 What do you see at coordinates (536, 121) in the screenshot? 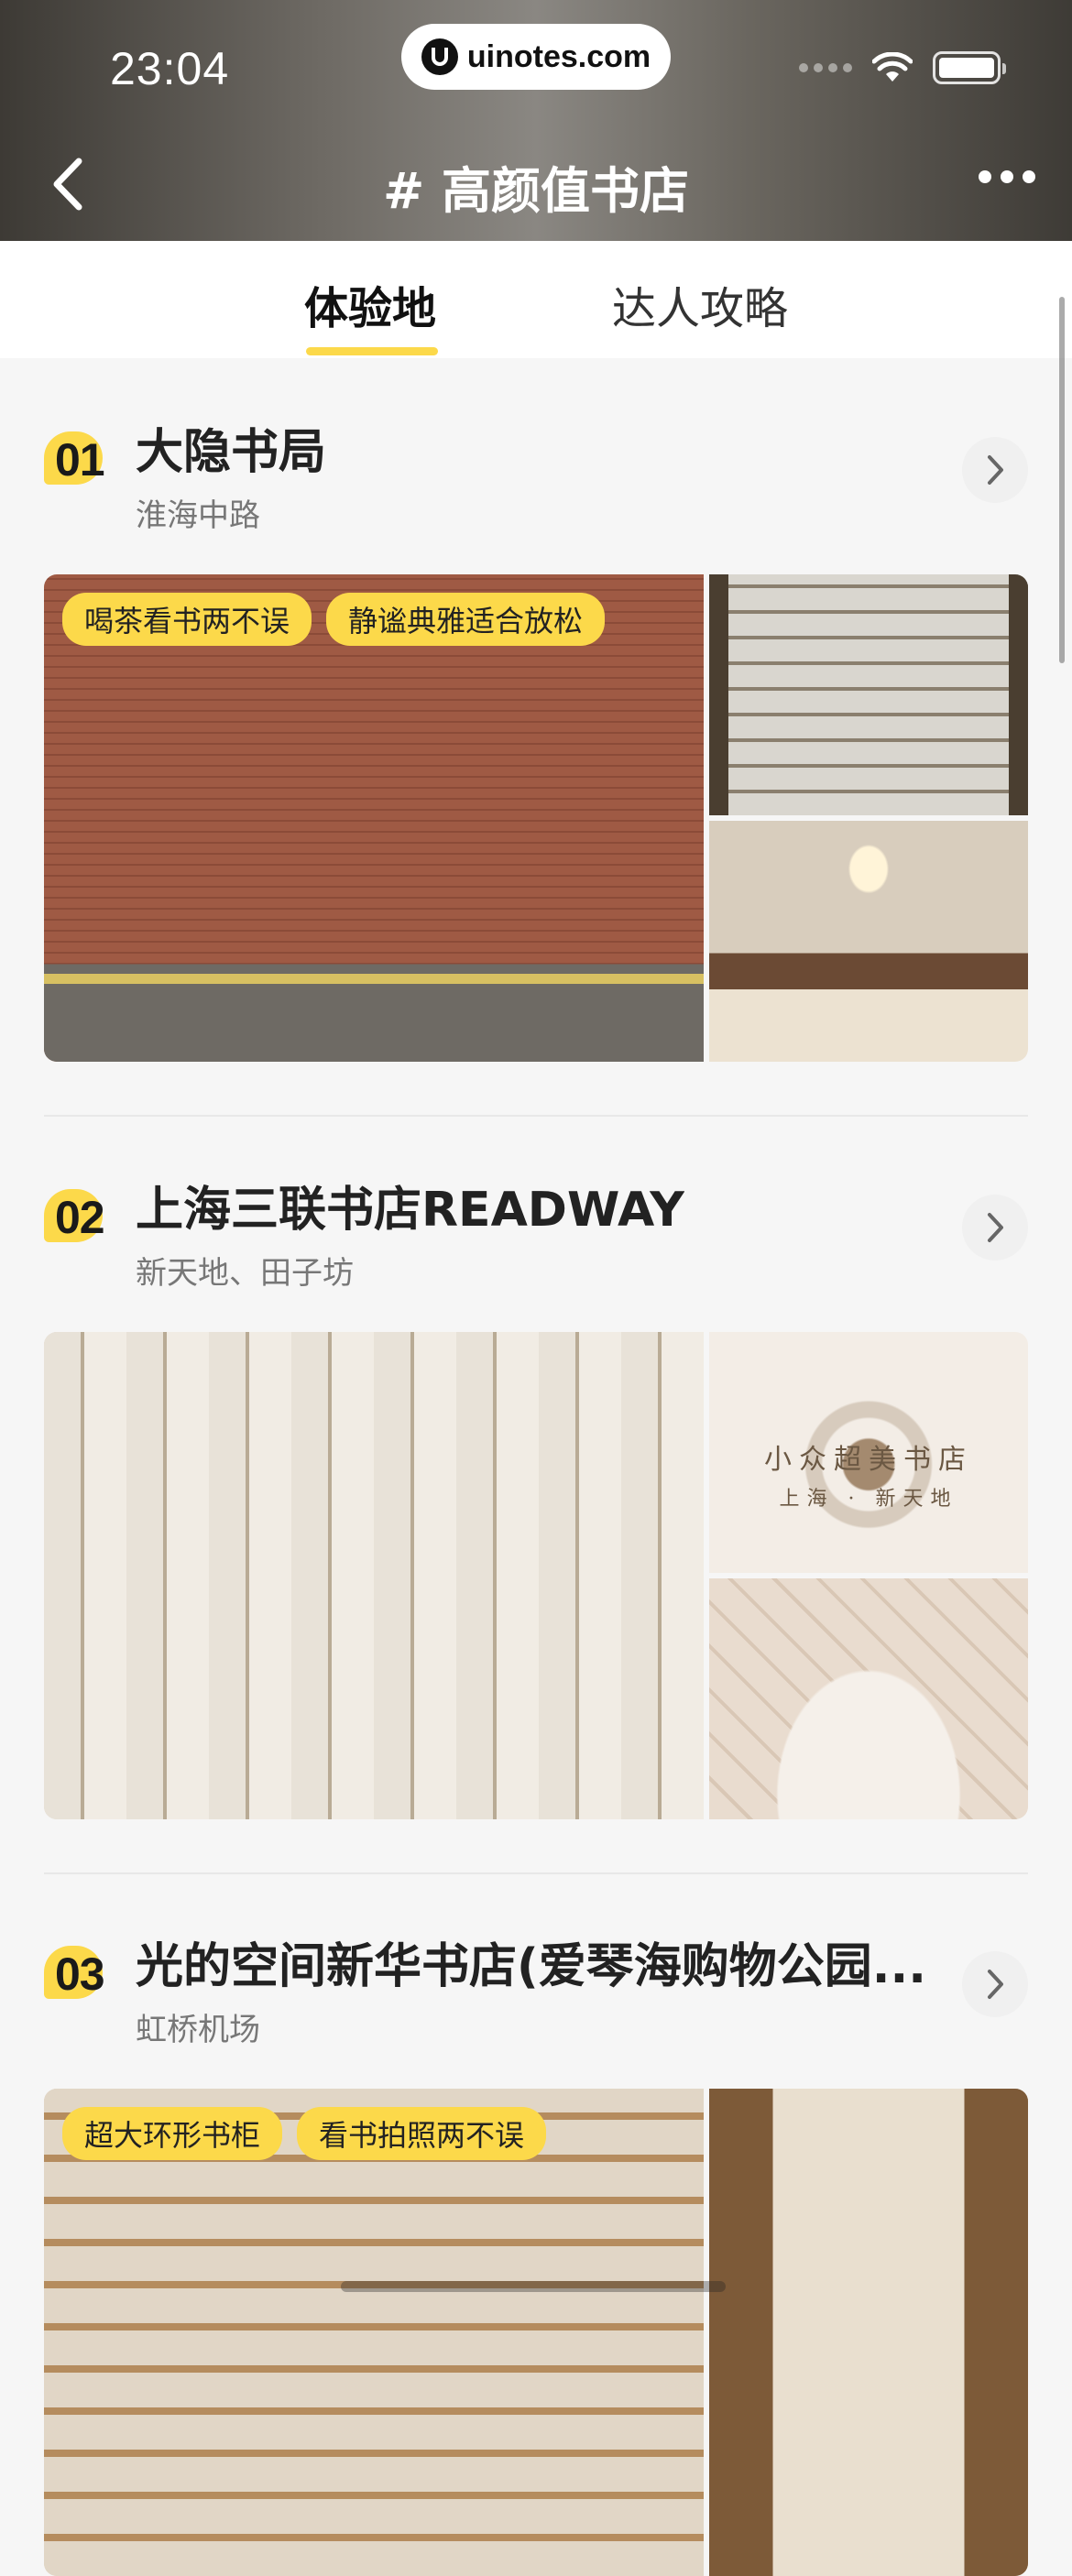
I see `top-bar: 23:04 uinotes.com # 高颜值书店` at bounding box center [536, 121].